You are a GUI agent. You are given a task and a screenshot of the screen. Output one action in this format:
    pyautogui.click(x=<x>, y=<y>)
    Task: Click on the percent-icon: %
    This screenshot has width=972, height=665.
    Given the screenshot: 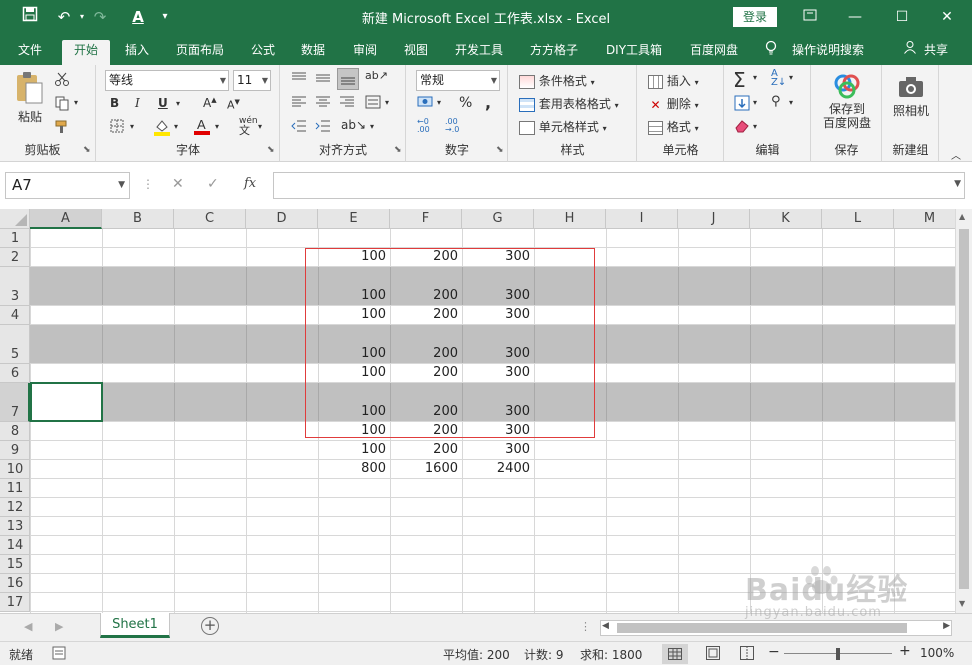 What is the action you would take?
    pyautogui.click(x=465, y=103)
    